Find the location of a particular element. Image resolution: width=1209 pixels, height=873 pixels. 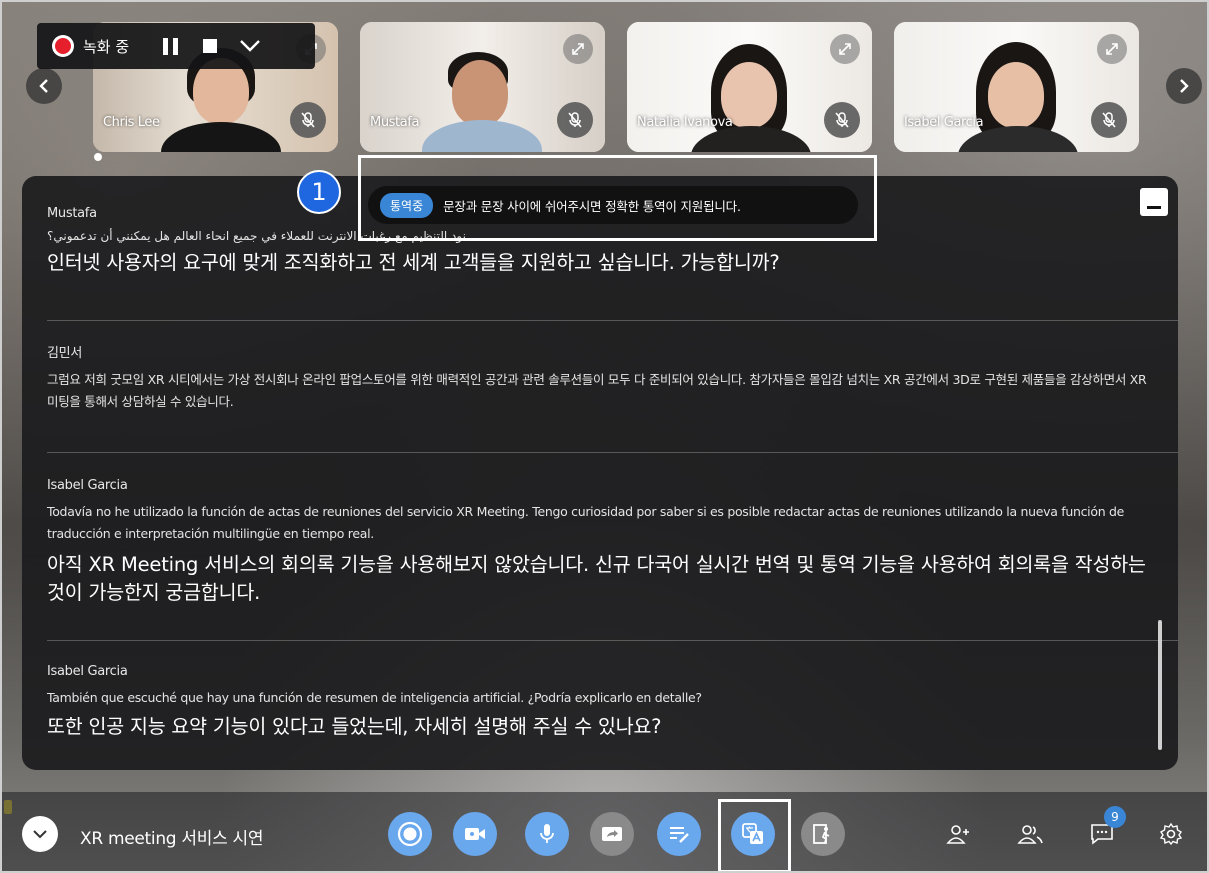

camera-icon is located at coordinates (475, 834).